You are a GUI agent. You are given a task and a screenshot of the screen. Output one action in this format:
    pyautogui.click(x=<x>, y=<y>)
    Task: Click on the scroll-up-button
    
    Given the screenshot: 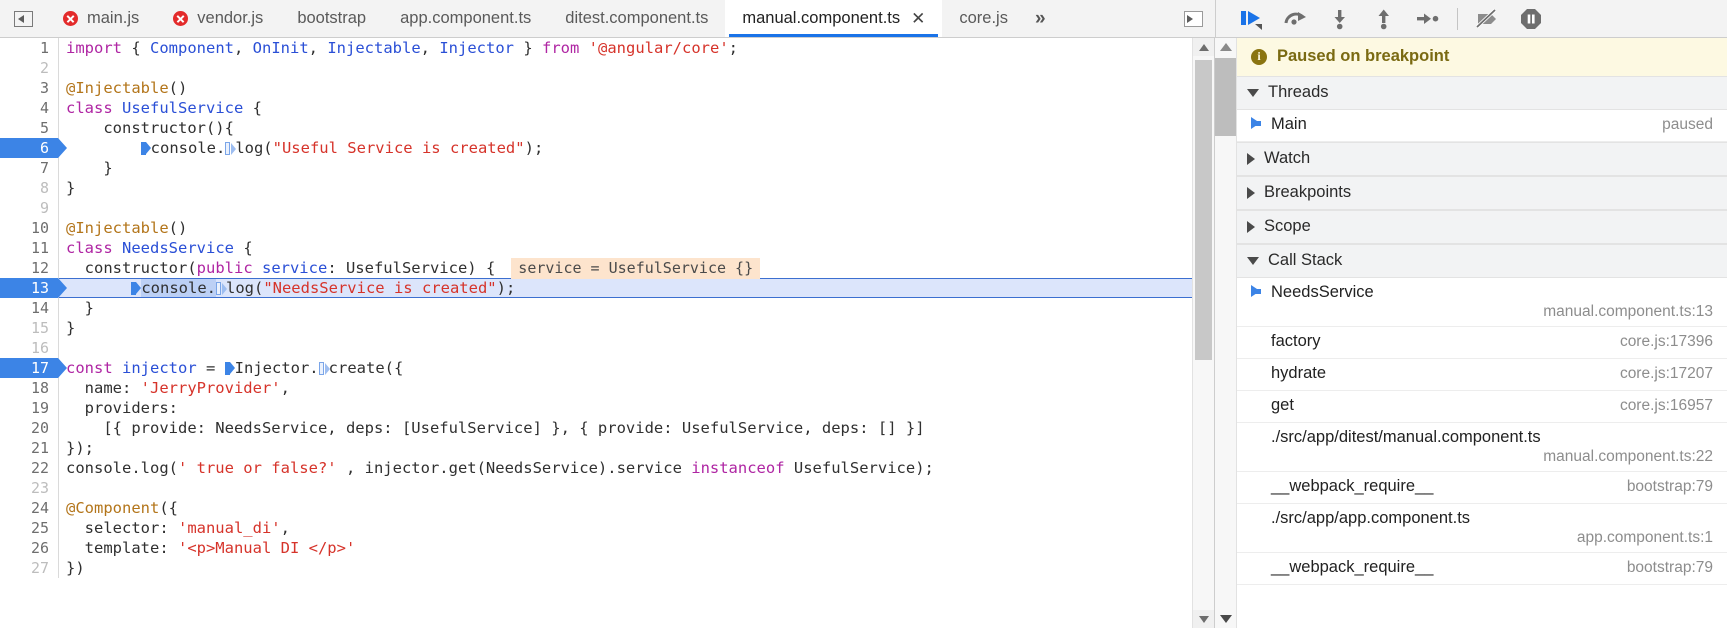 What is the action you would take?
    pyautogui.click(x=1203, y=47)
    